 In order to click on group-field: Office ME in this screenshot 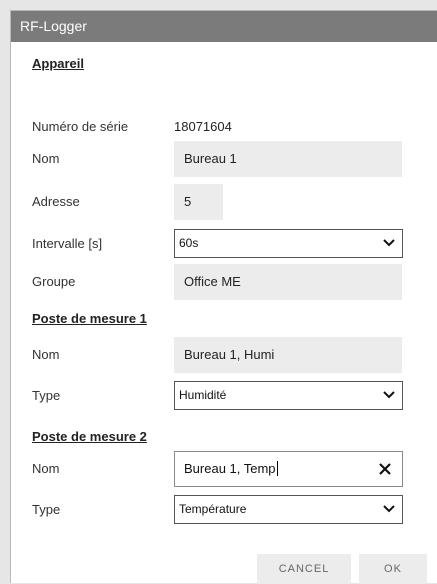, I will do `click(288, 282)`.